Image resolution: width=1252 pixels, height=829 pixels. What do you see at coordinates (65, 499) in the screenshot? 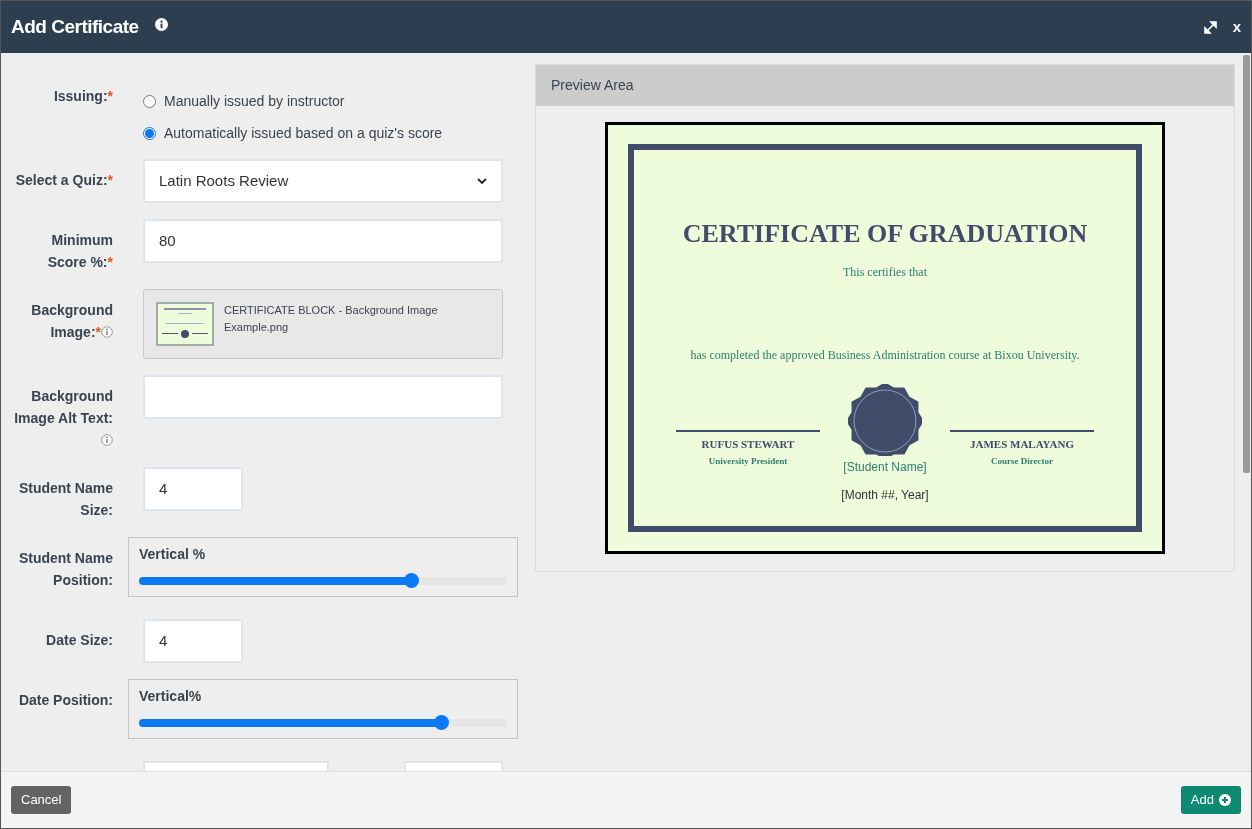
I see `field-label: Student Name Size:` at bounding box center [65, 499].